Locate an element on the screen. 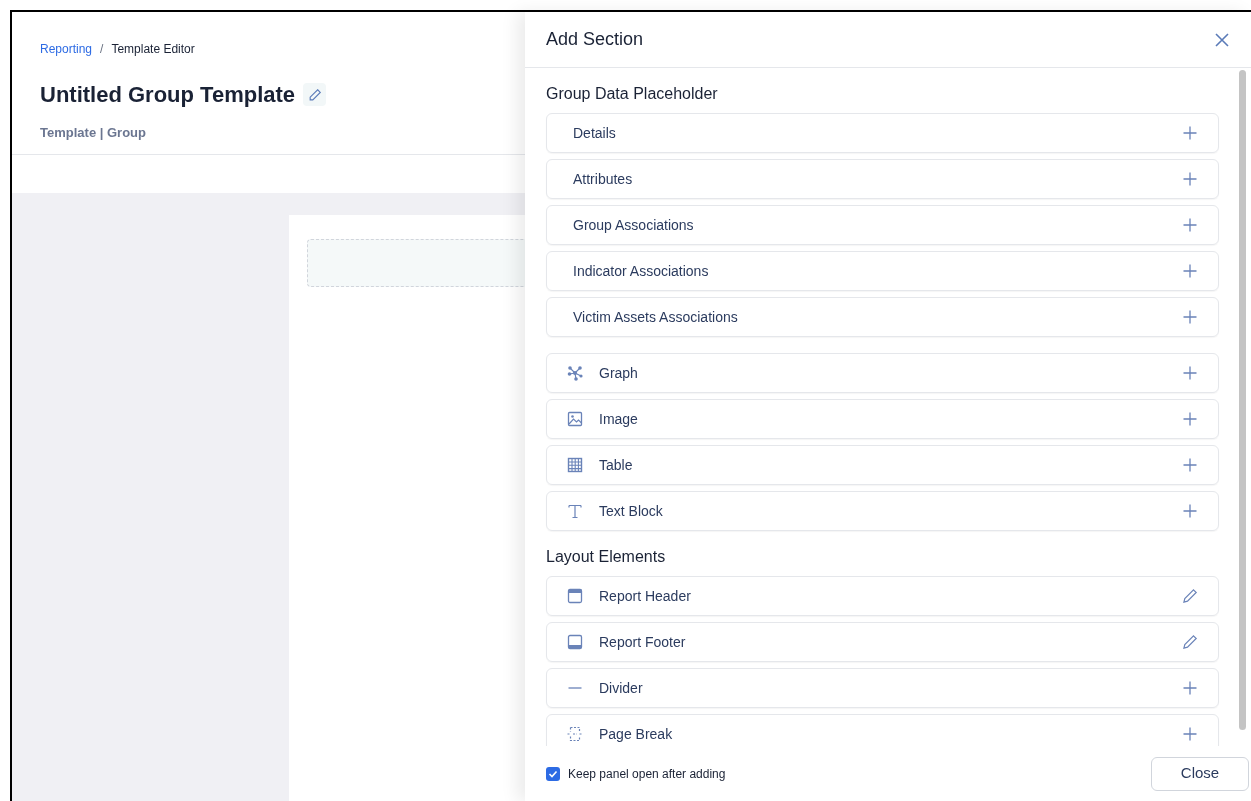  keep-open-checkbox is located at coordinates (553, 773).